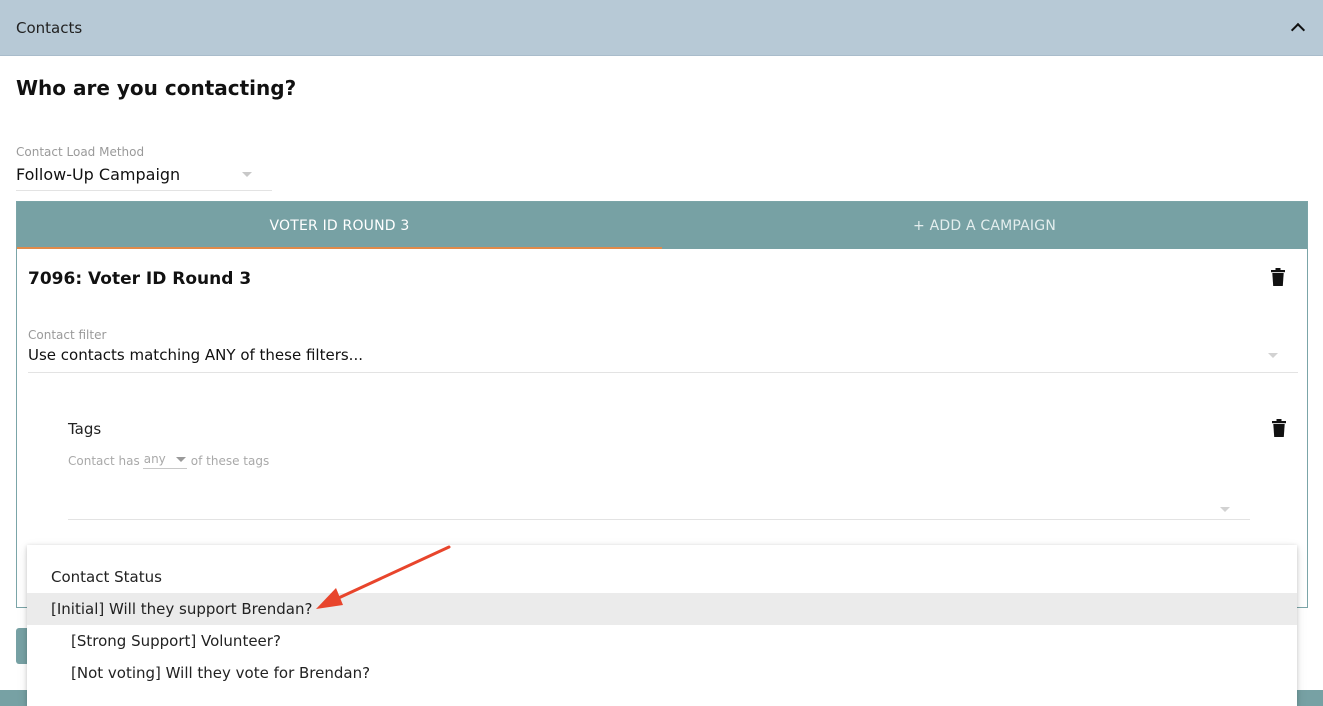 The height and width of the screenshot is (706, 1323). What do you see at coordinates (104, 460) in the screenshot?
I see `tags-prefix: Contact has` at bounding box center [104, 460].